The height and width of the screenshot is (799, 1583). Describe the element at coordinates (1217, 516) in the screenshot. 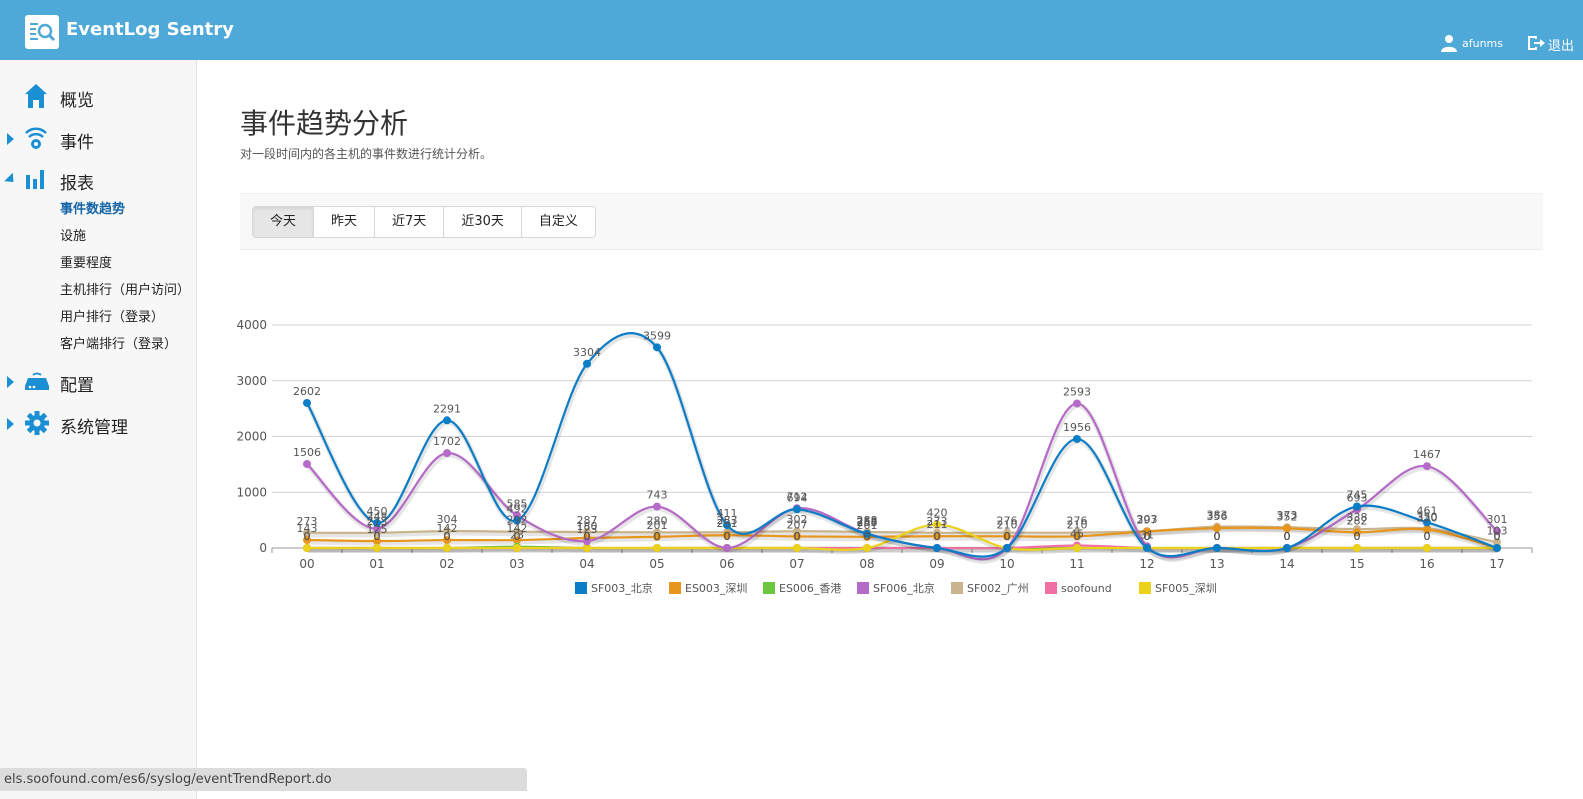

I see `data-label: 356` at that location.